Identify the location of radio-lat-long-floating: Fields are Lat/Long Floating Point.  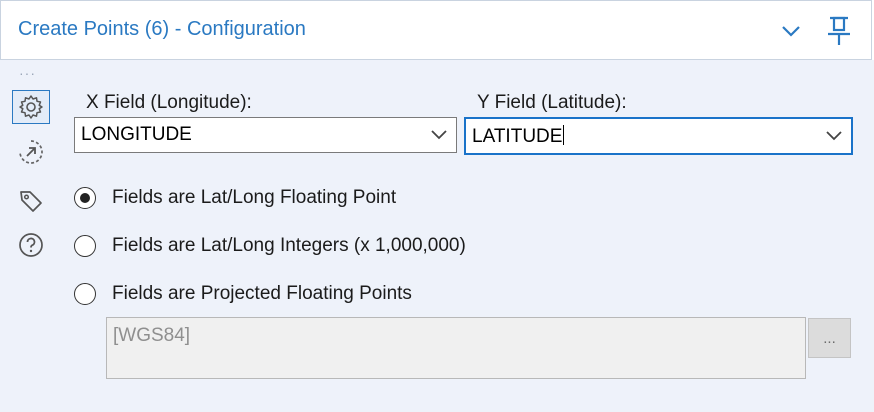
(235, 198).